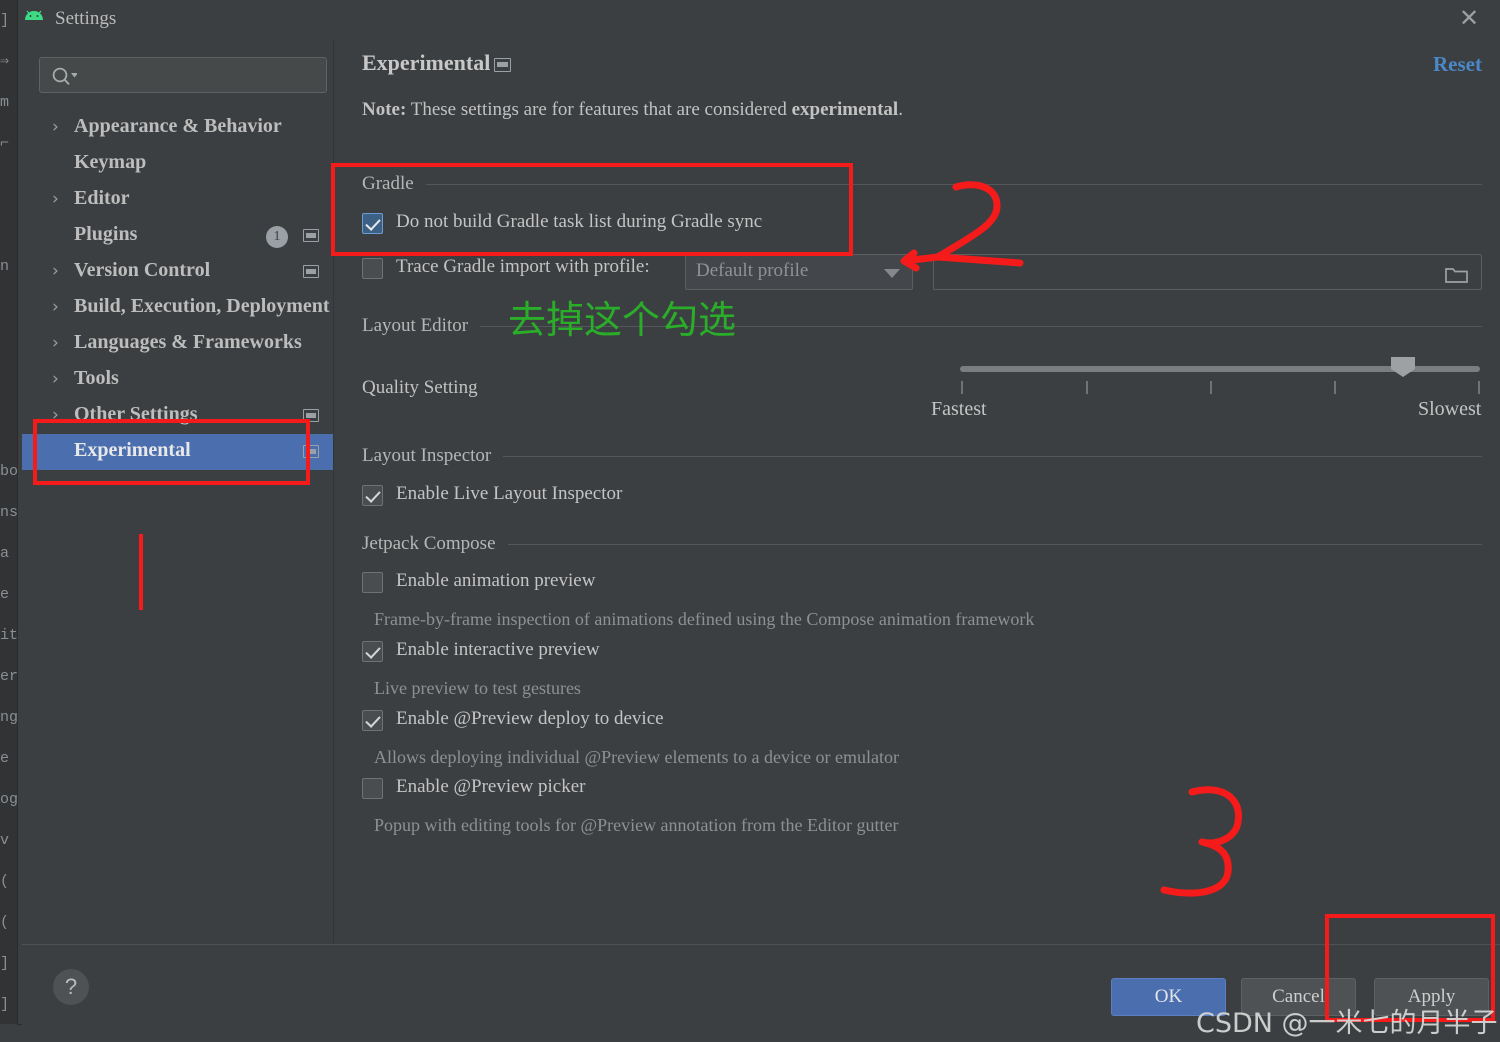 This screenshot has width=1500, height=1042. Describe the element at coordinates (1298, 997) in the screenshot. I see `cancel-button: Cancel` at that location.